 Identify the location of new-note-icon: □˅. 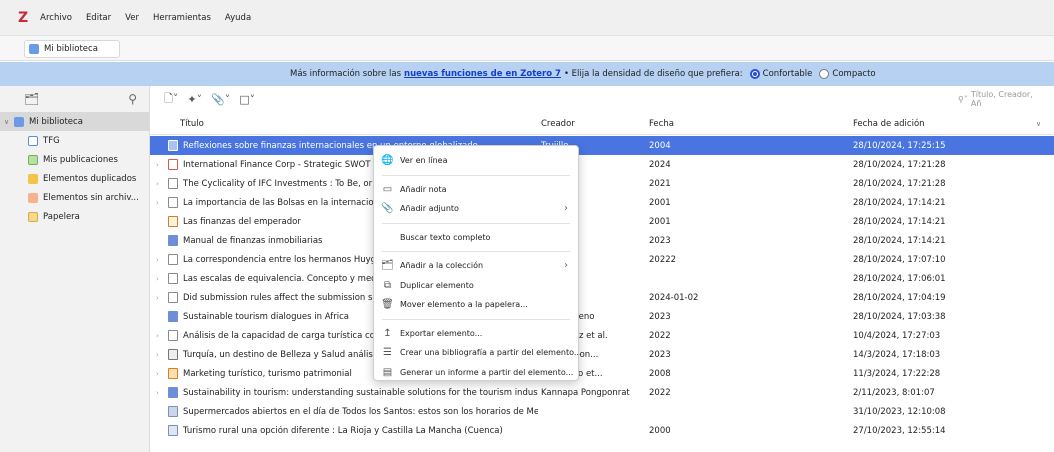
(247, 99).